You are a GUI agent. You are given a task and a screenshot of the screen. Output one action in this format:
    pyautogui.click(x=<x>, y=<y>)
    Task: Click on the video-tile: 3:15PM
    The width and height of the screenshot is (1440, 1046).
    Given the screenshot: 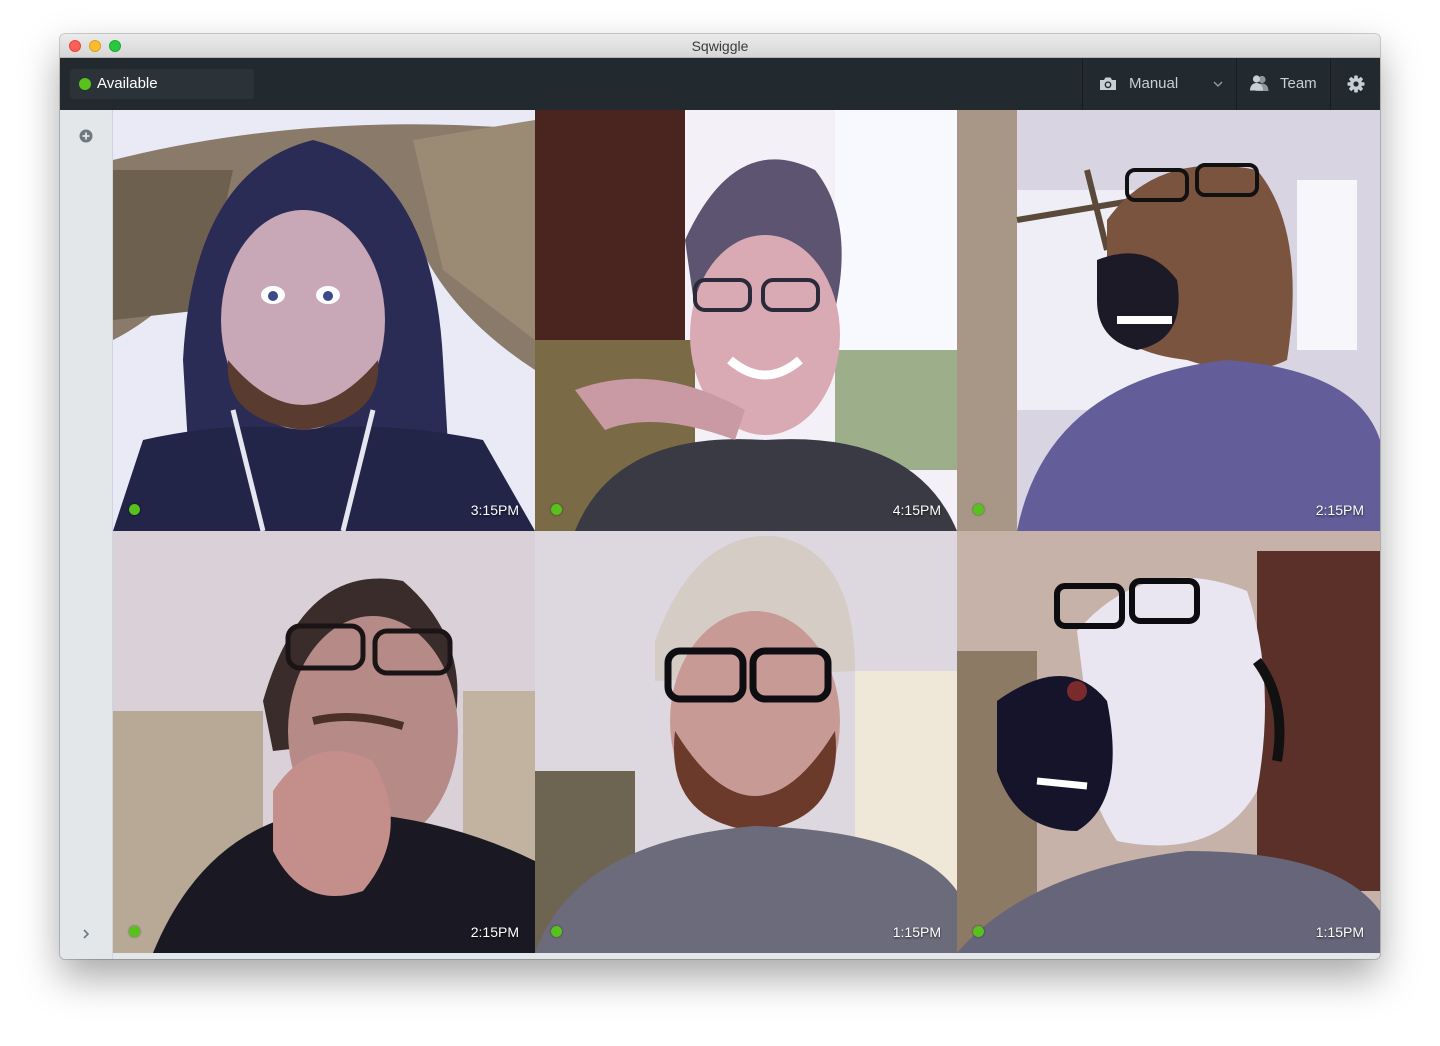 What is the action you would take?
    pyautogui.click(x=324, y=320)
    